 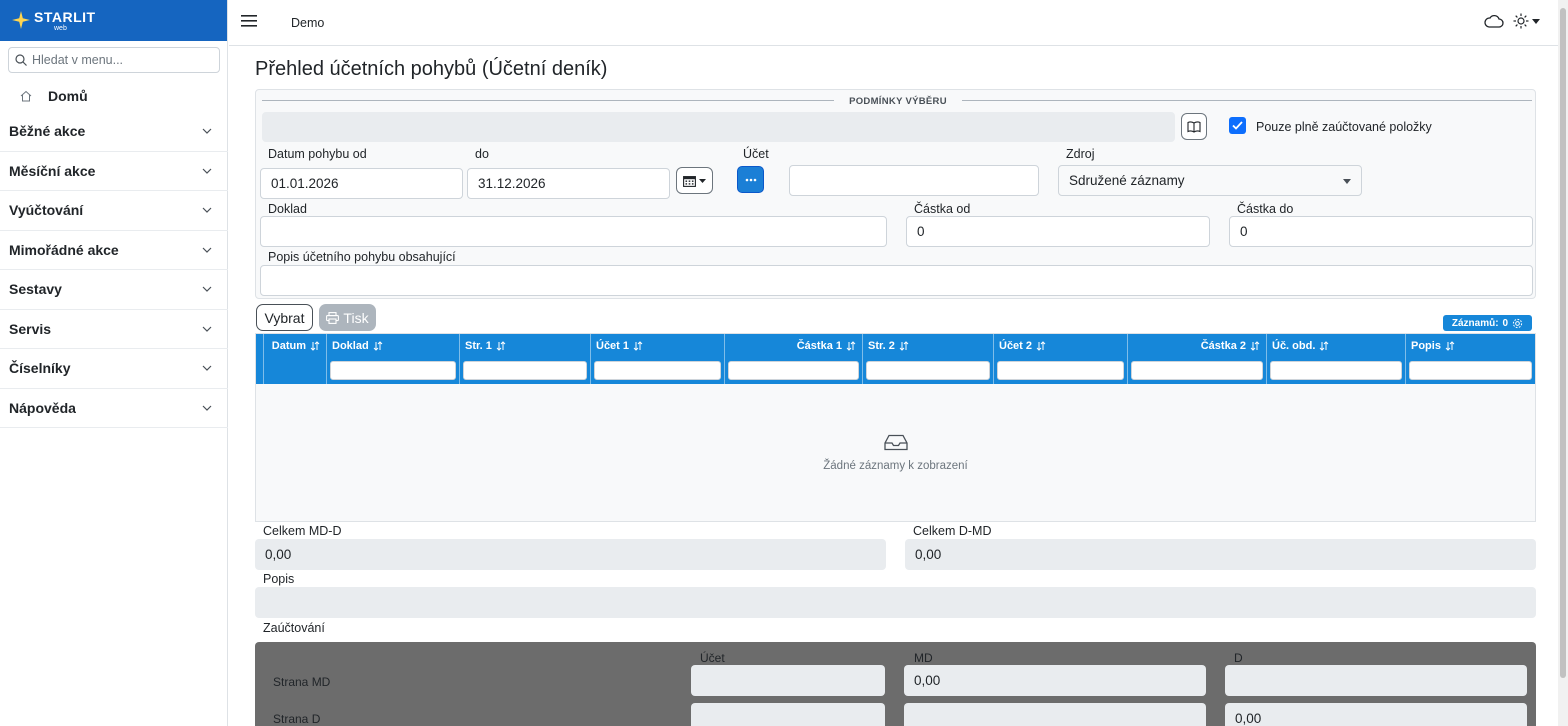 I want to click on column-datum: Datum, so click(x=294, y=359).